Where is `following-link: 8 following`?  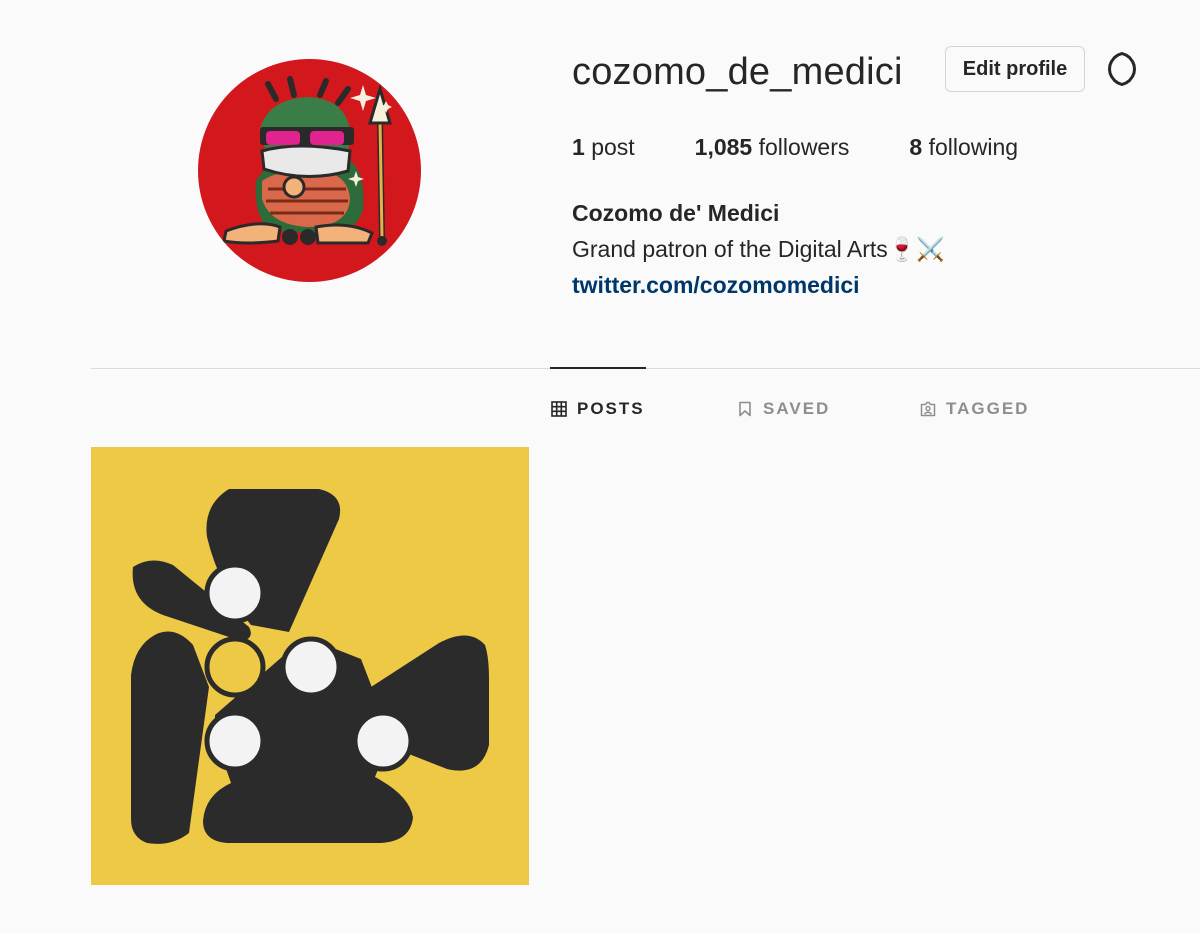
following-link: 8 following is located at coordinates (963, 147).